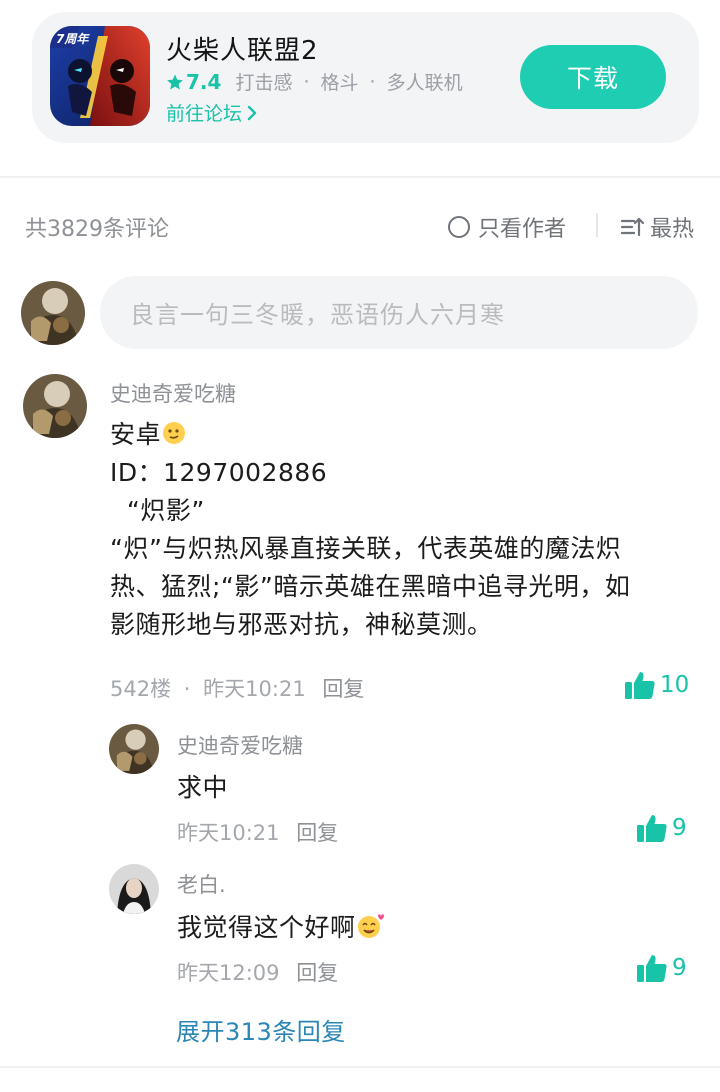 This screenshot has height=1092, width=720. I want to click on reply-meta: 昨天12:09 回复, so click(257, 972).